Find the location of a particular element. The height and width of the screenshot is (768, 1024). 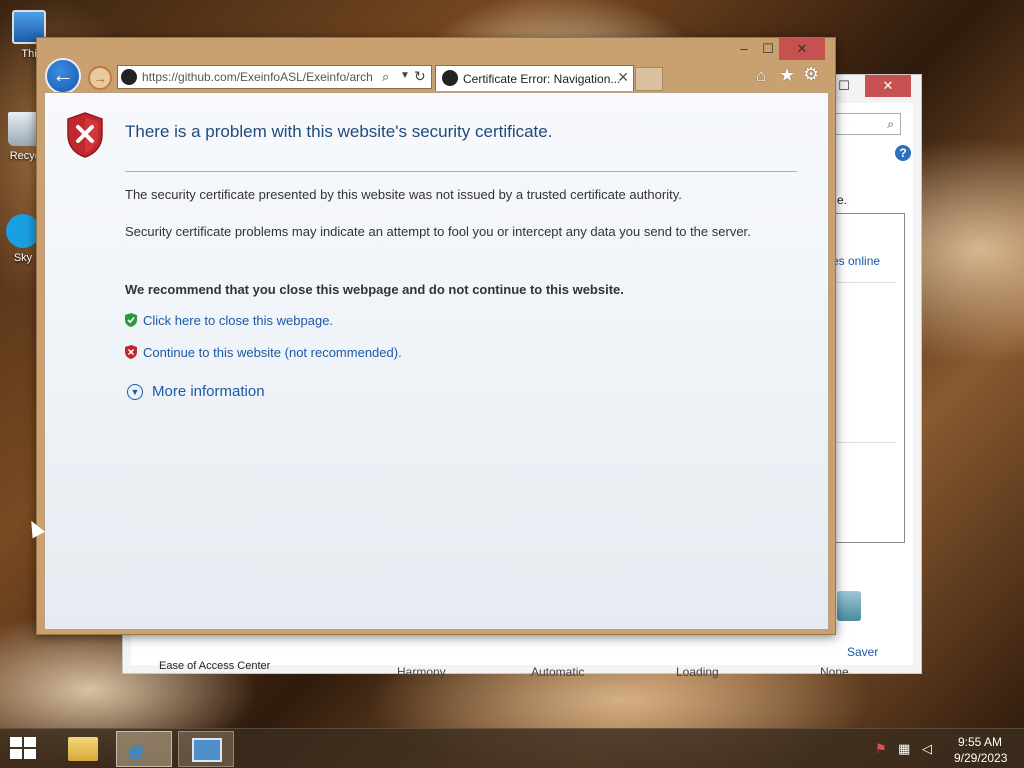

taskbar-control-panel is located at coordinates (206, 749).